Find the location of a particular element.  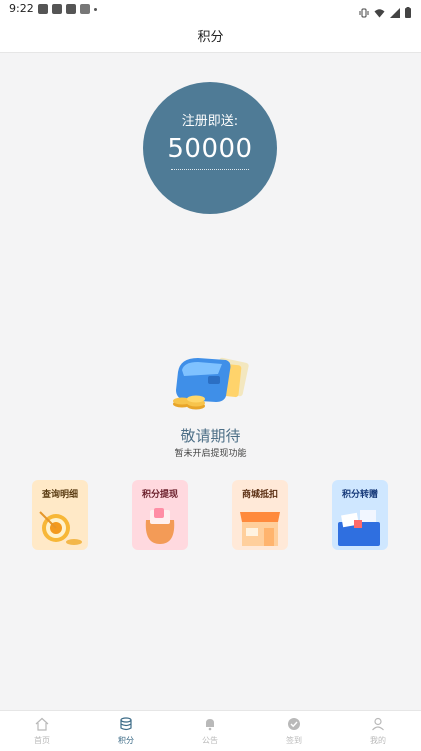

app-header: 积分 is located at coordinates (210, 35).